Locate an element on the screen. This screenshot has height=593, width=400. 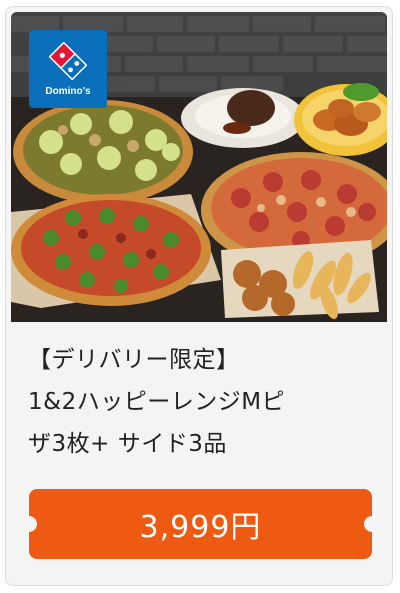
side-dishes is located at coordinates (300, 280).